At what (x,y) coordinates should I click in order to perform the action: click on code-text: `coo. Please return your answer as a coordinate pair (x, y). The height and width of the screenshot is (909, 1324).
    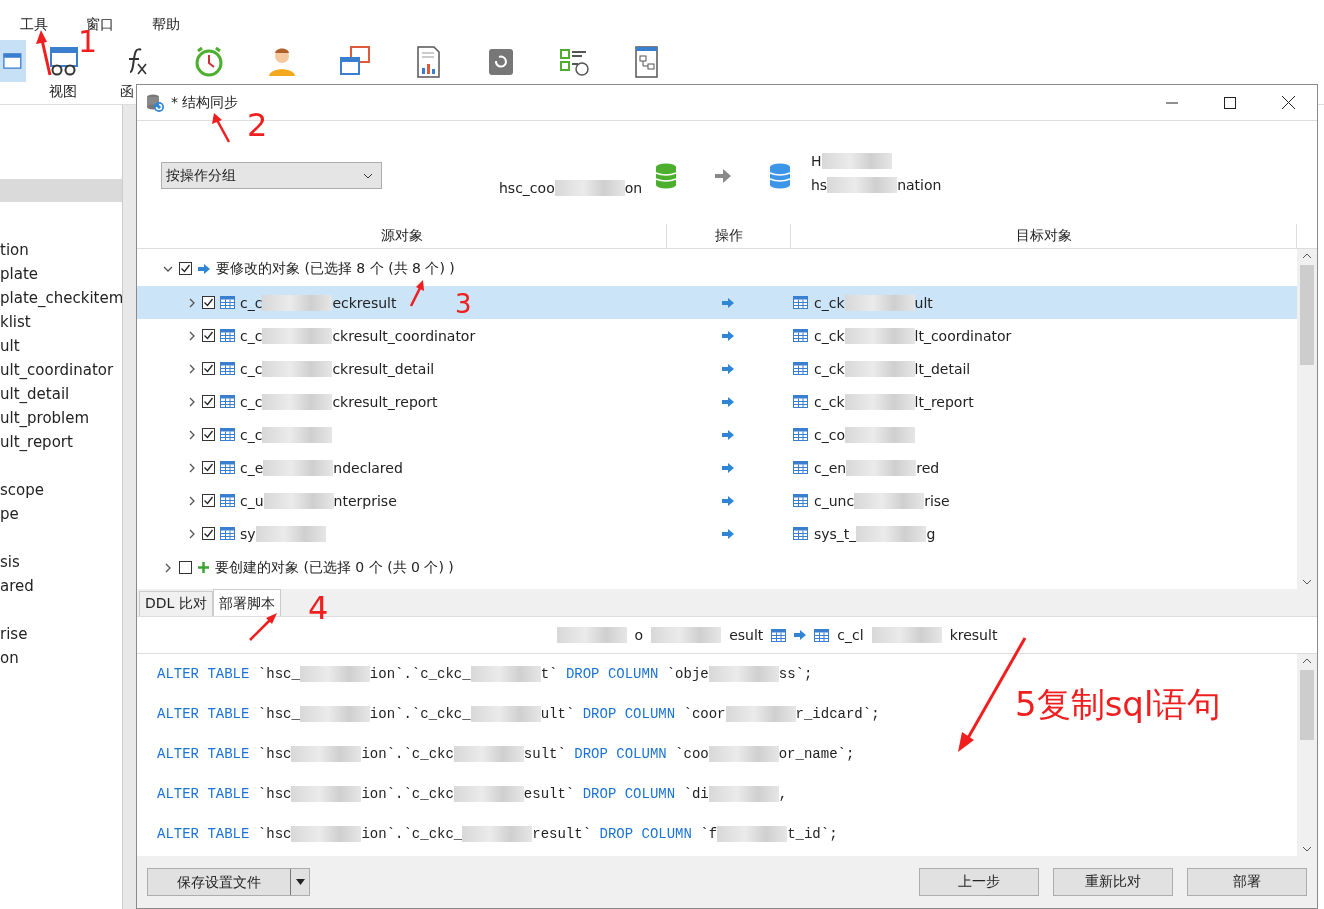
    Looking at the image, I should click on (691, 754).